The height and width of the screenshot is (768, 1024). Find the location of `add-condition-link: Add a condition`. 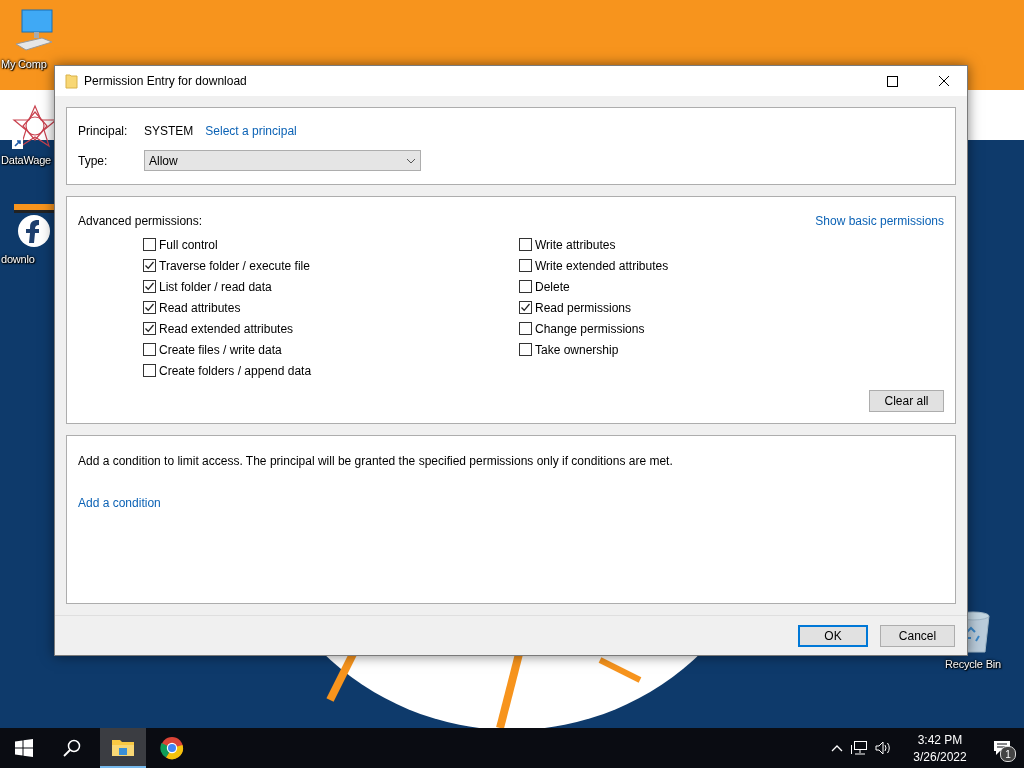

add-condition-link: Add a condition is located at coordinates (119, 503).